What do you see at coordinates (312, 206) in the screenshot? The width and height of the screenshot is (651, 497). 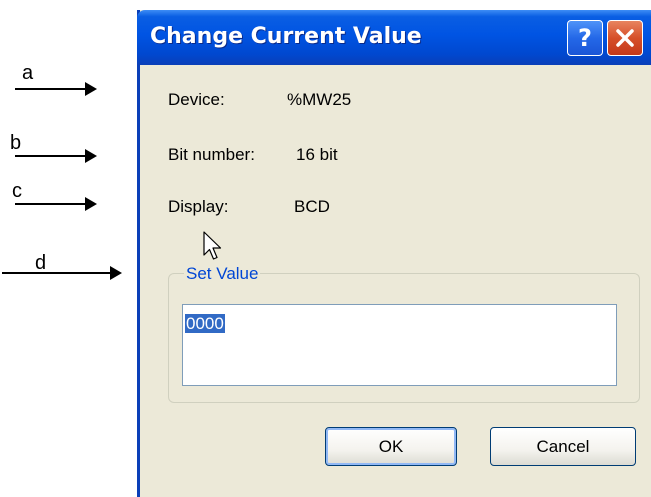 I see `display-value: BCD` at bounding box center [312, 206].